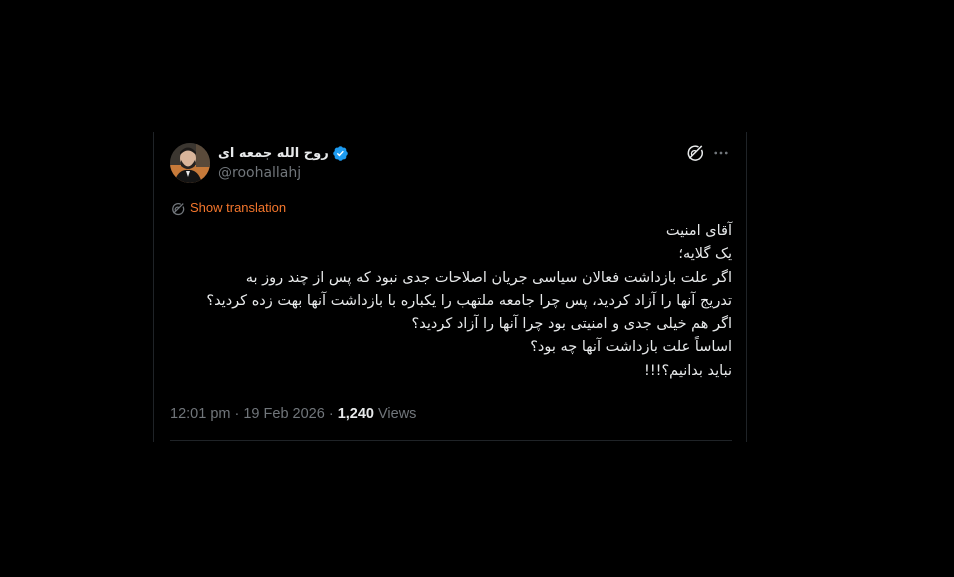 The height and width of the screenshot is (577, 954). What do you see at coordinates (705, 254) in the screenshot?
I see `tweet-text-line: یک گلایه؛` at bounding box center [705, 254].